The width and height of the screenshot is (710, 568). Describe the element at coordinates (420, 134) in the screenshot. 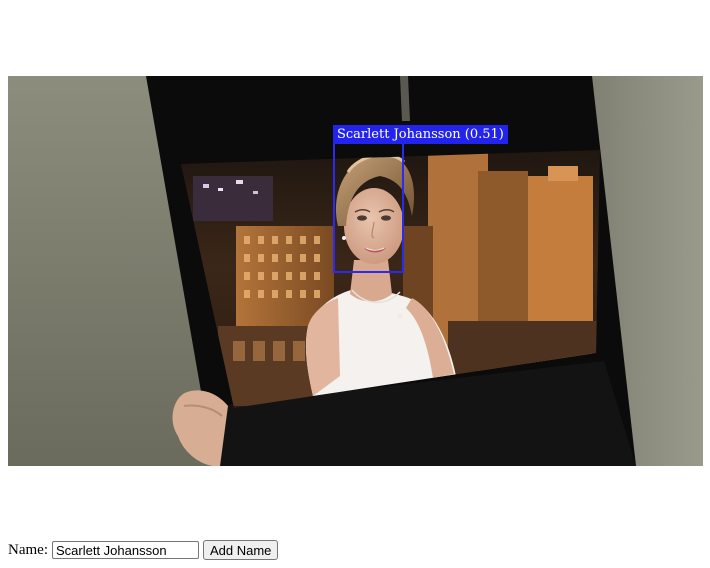

I see `face-detection-label: Scarlett Johansson (0.51)` at that location.